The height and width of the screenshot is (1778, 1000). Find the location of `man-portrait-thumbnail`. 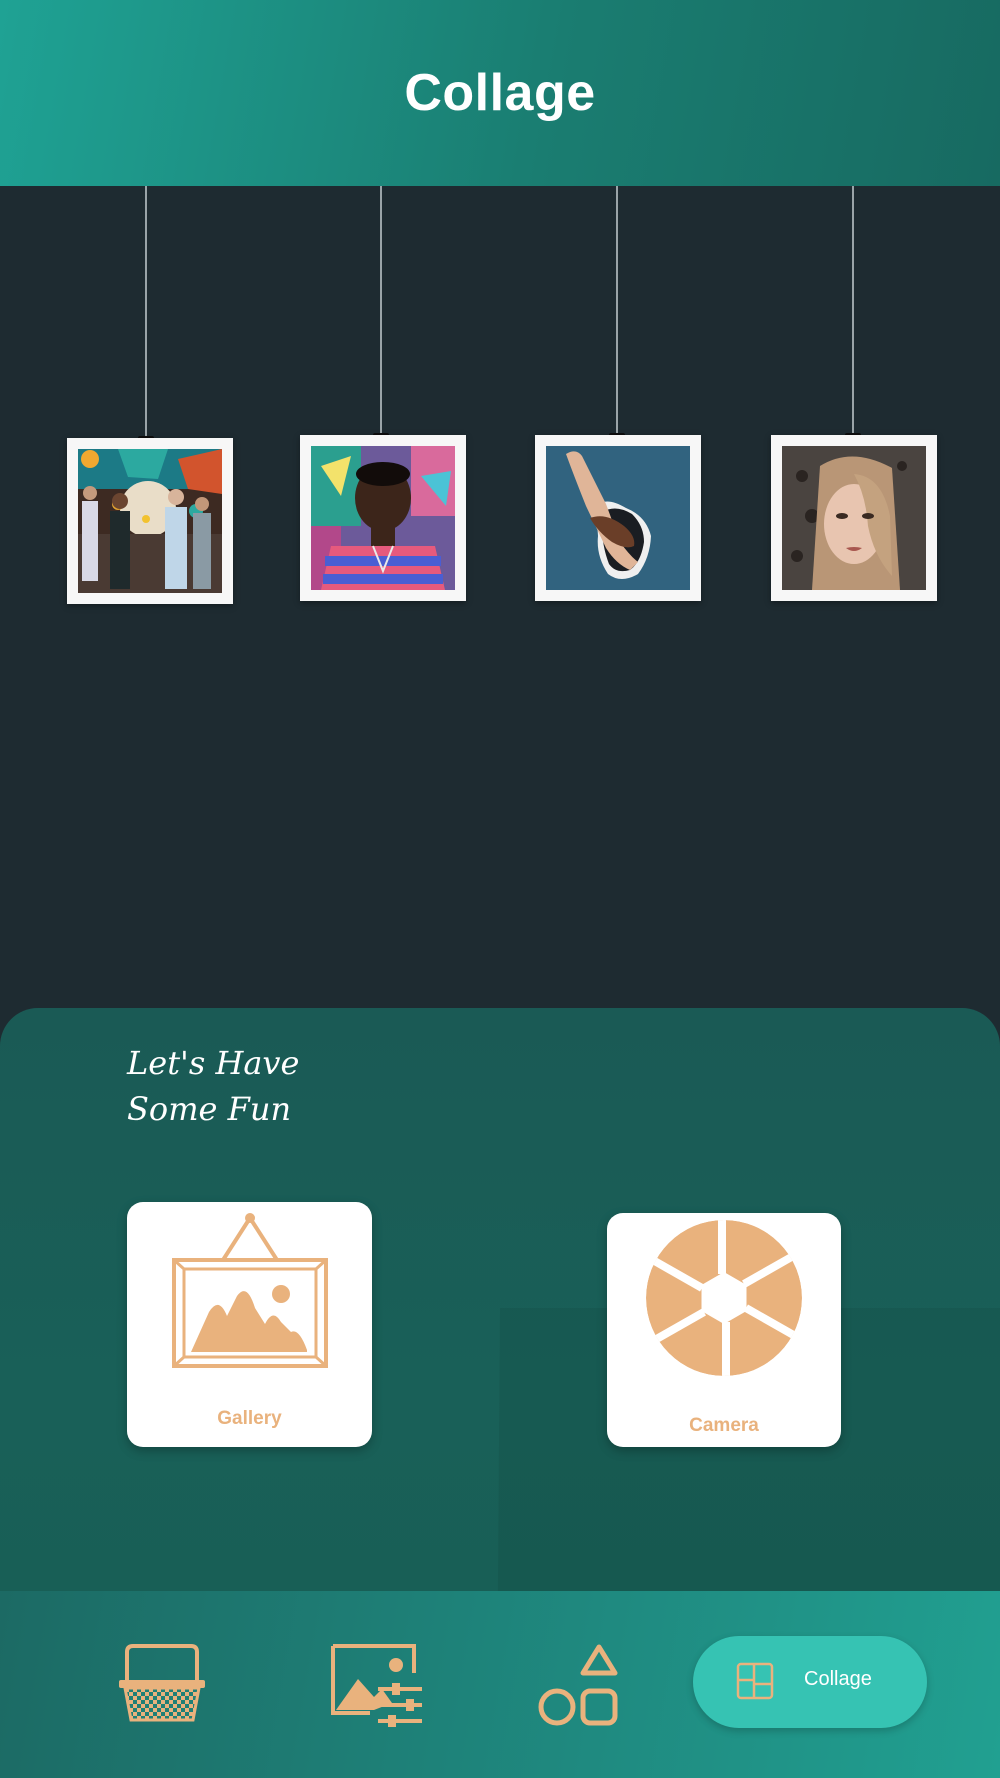

man-portrait-thumbnail is located at coordinates (383, 518).